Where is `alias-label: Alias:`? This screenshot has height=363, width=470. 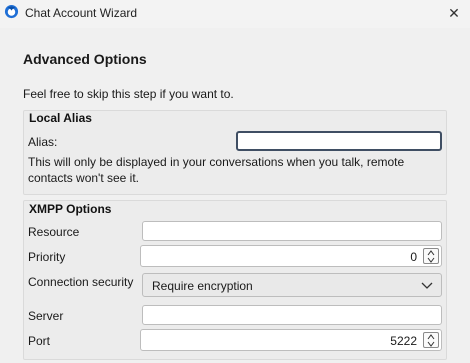 alias-label: Alias: is located at coordinates (43, 142).